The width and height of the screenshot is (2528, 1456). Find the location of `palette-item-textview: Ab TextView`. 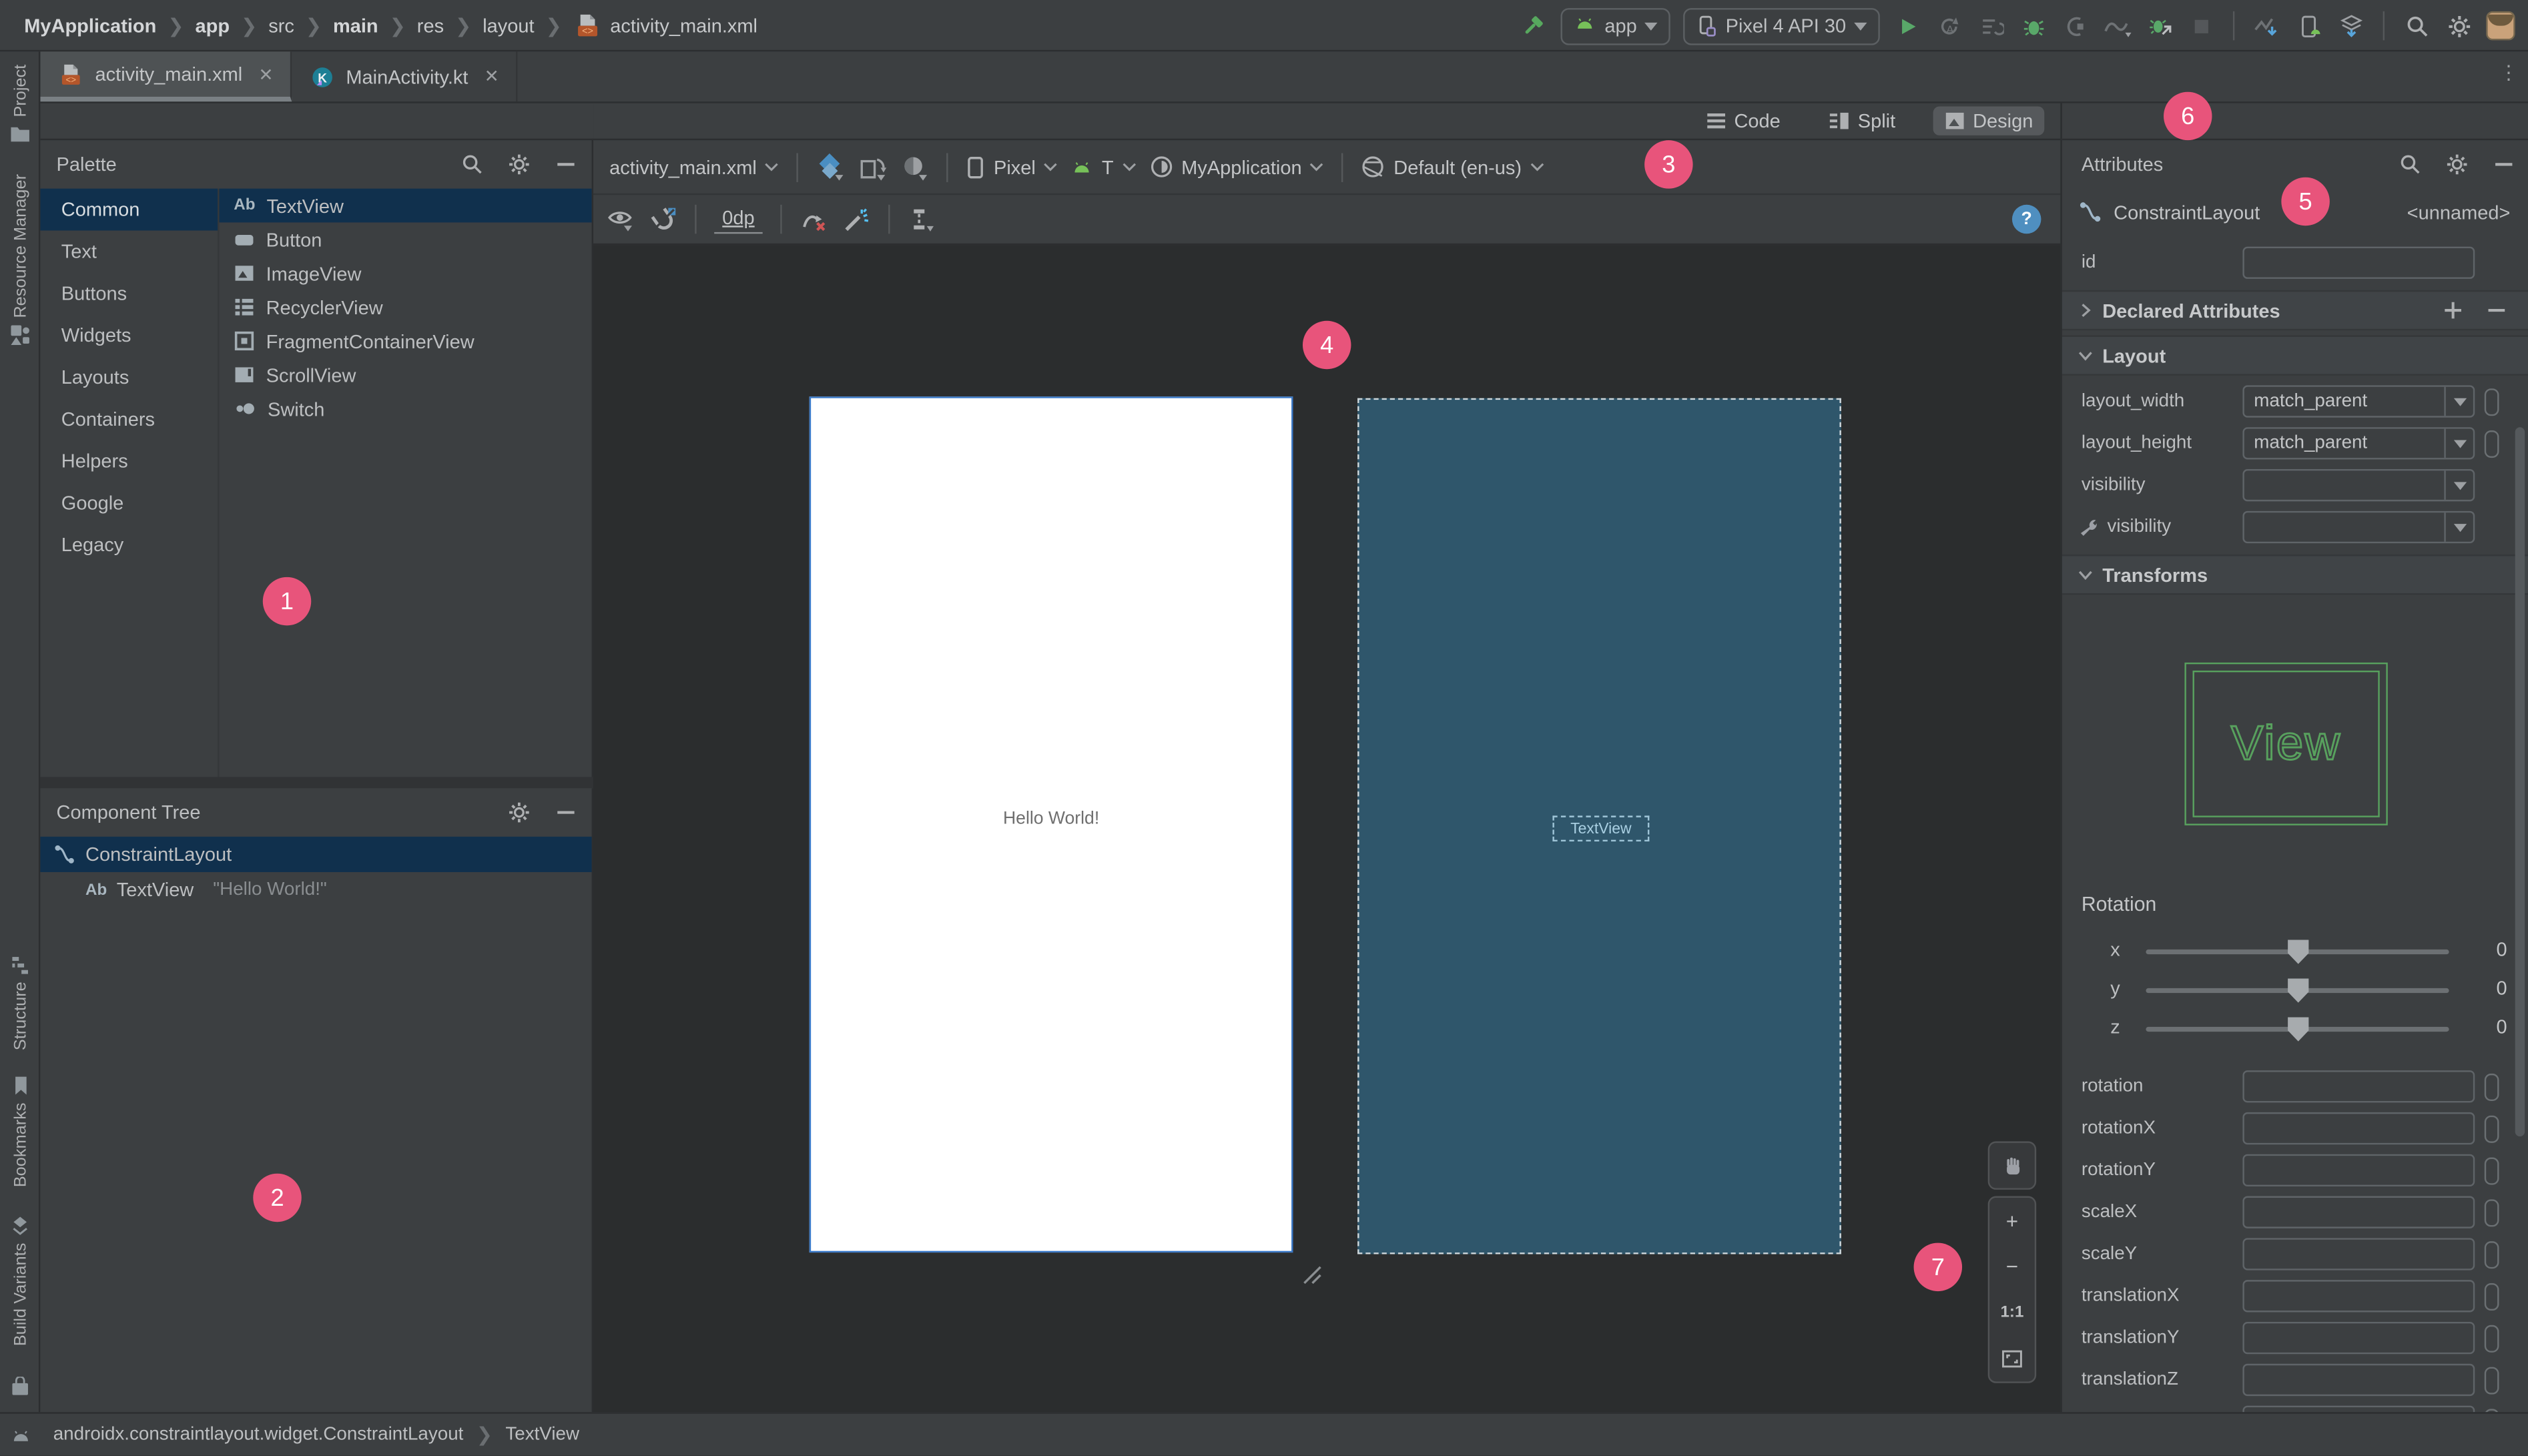

palette-item-textview: Ab TextView is located at coordinates (405, 205).